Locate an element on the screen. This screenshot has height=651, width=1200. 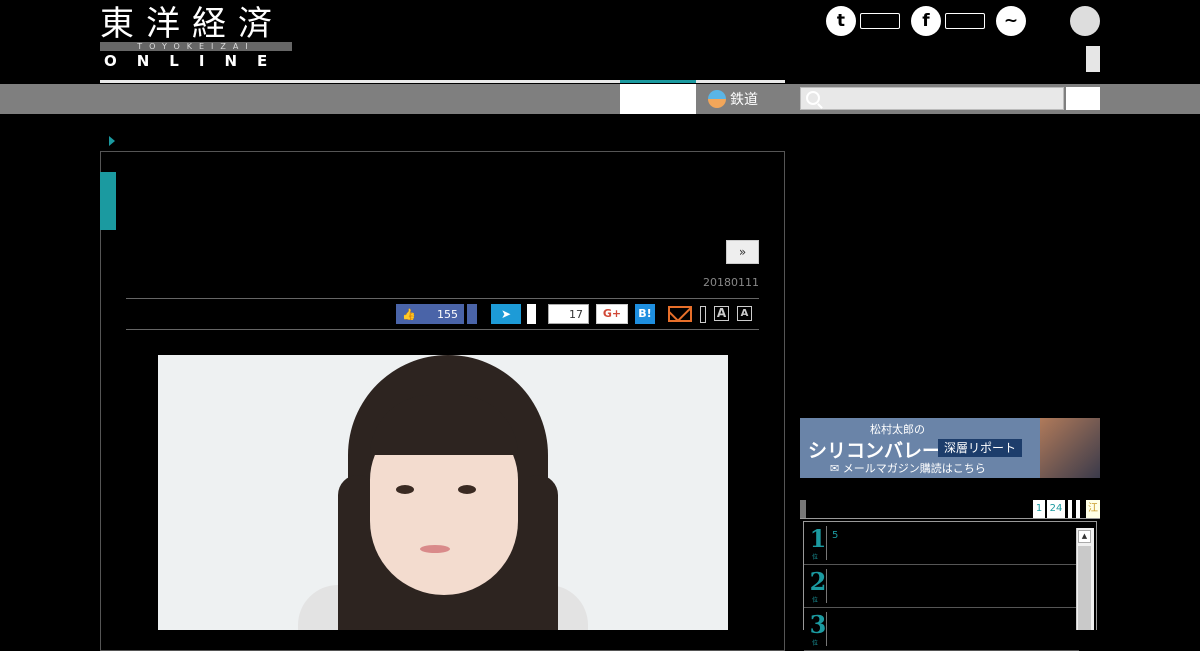
banner-mail-link: ✉ メールマガジン購読はこちら is located at coordinates (908, 468).